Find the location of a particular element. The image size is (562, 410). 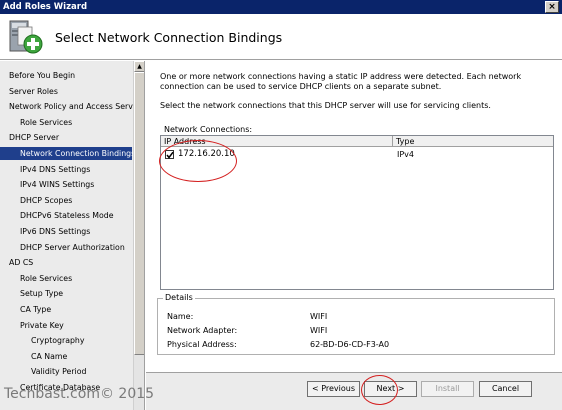

details-label: Details is located at coordinates (179, 297).